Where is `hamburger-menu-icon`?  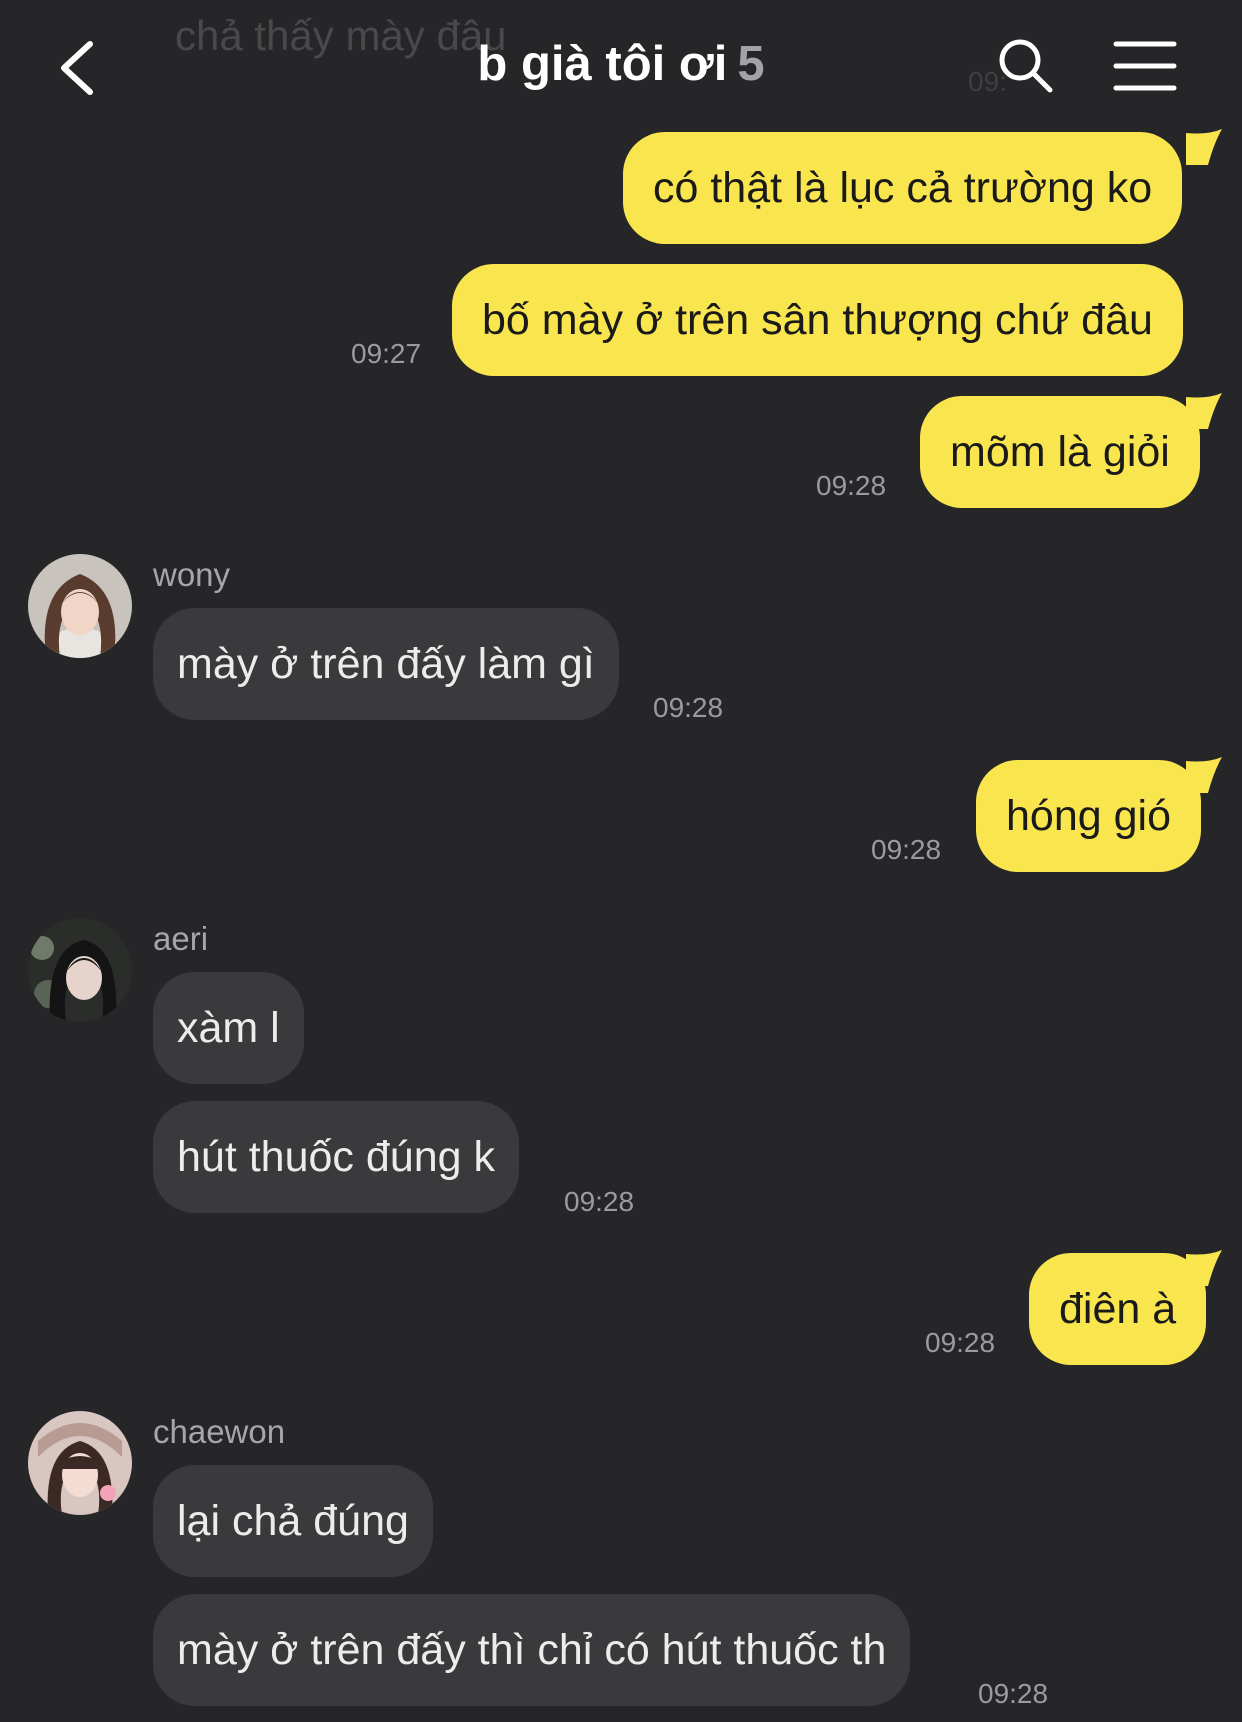 hamburger-menu-icon is located at coordinates (1145, 66).